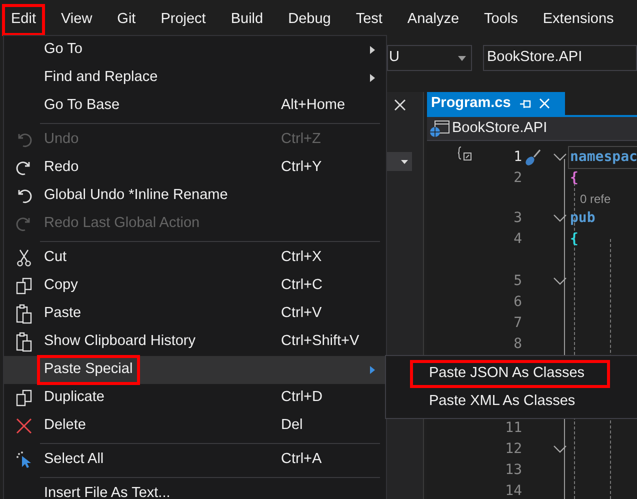 The image size is (637, 499). What do you see at coordinates (518, 218) in the screenshot?
I see `line-number: 3` at bounding box center [518, 218].